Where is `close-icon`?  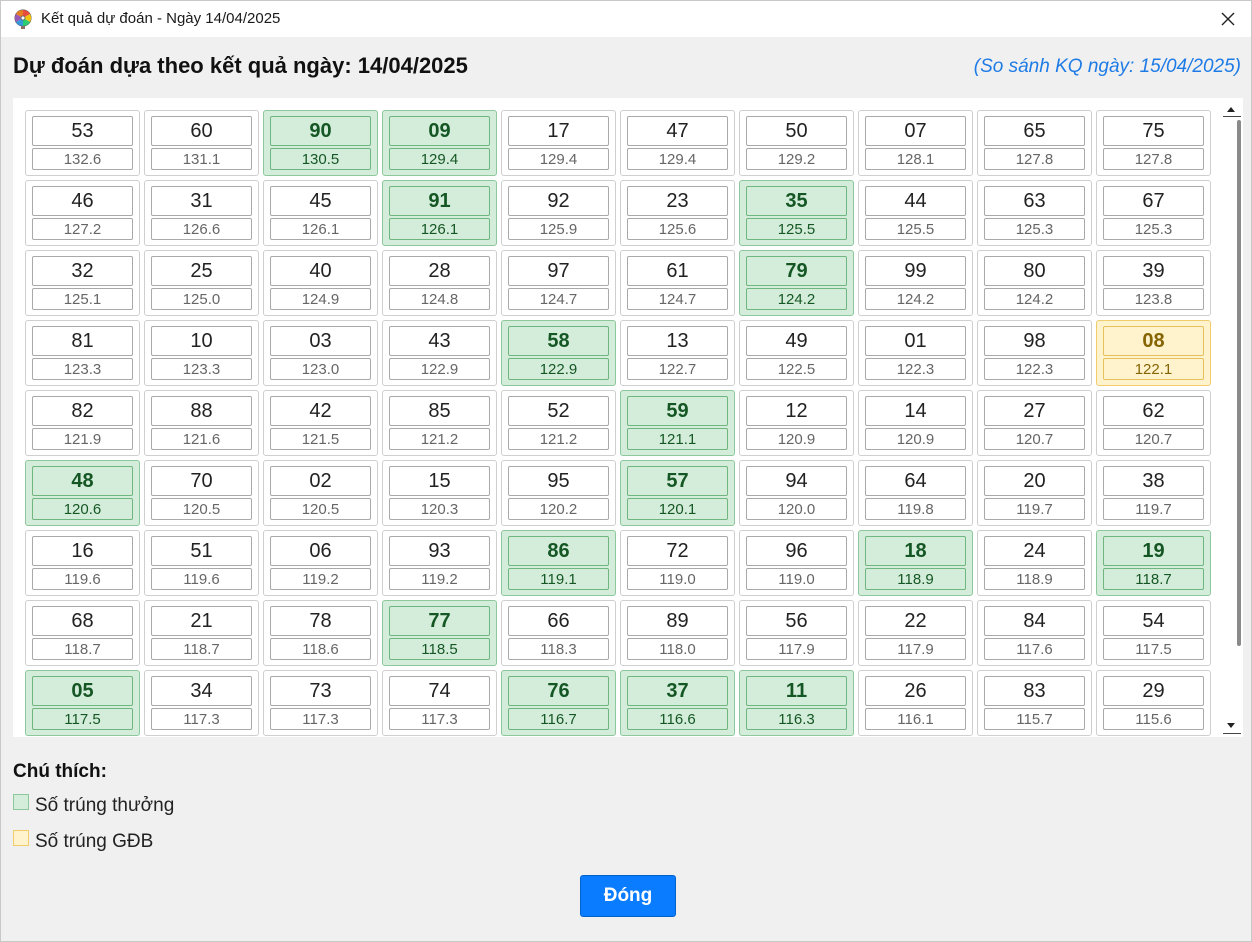
close-icon is located at coordinates (1228, 19).